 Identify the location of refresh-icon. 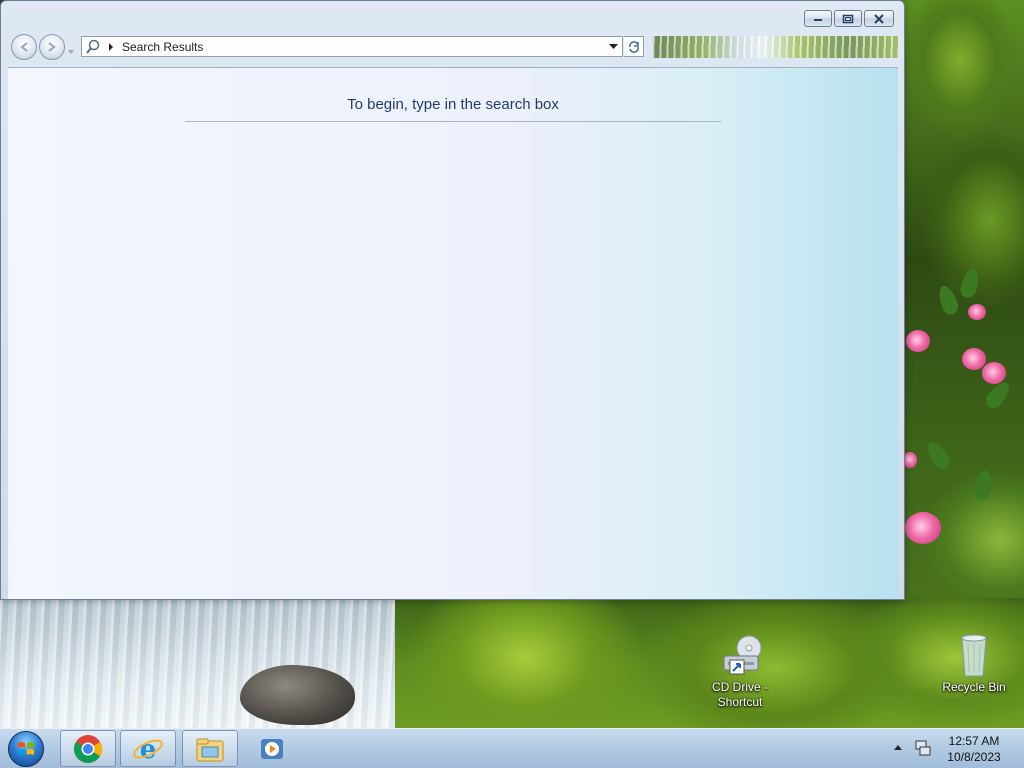
(633, 46).